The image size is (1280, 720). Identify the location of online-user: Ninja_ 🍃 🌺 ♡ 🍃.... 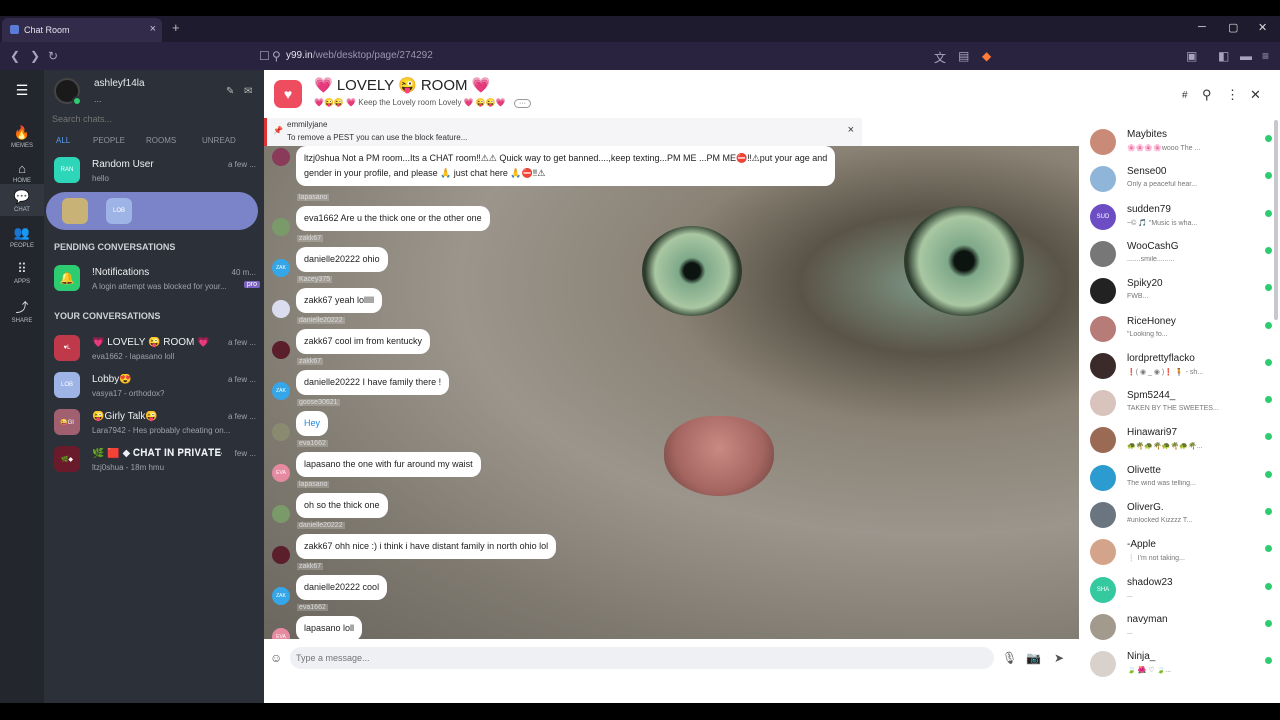
(1179, 666).